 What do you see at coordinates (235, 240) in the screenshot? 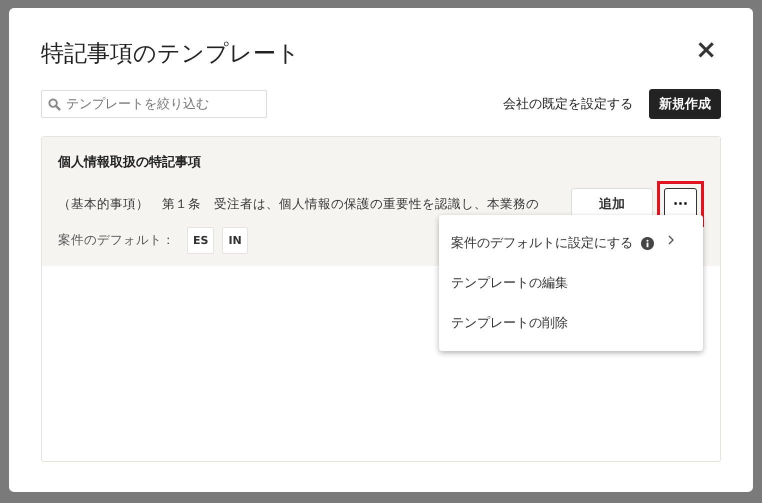
I see `default-tag: IN` at bounding box center [235, 240].